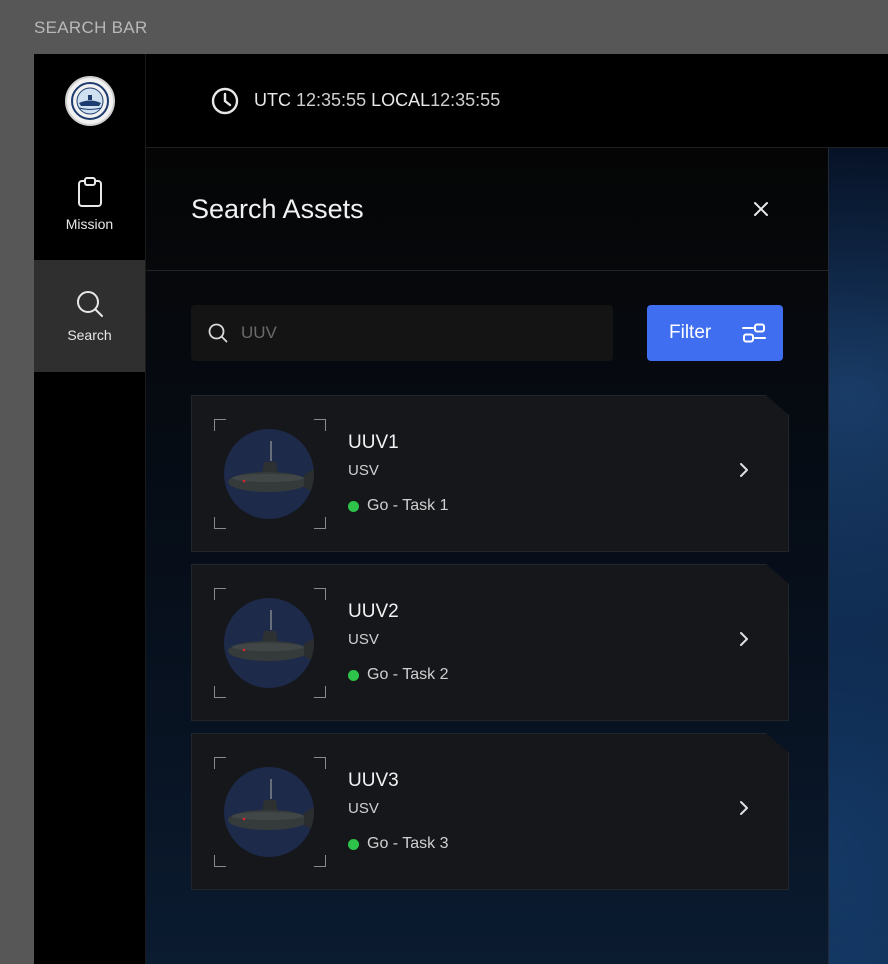  I want to click on sidebar-item-search: Search, so click(89, 316).